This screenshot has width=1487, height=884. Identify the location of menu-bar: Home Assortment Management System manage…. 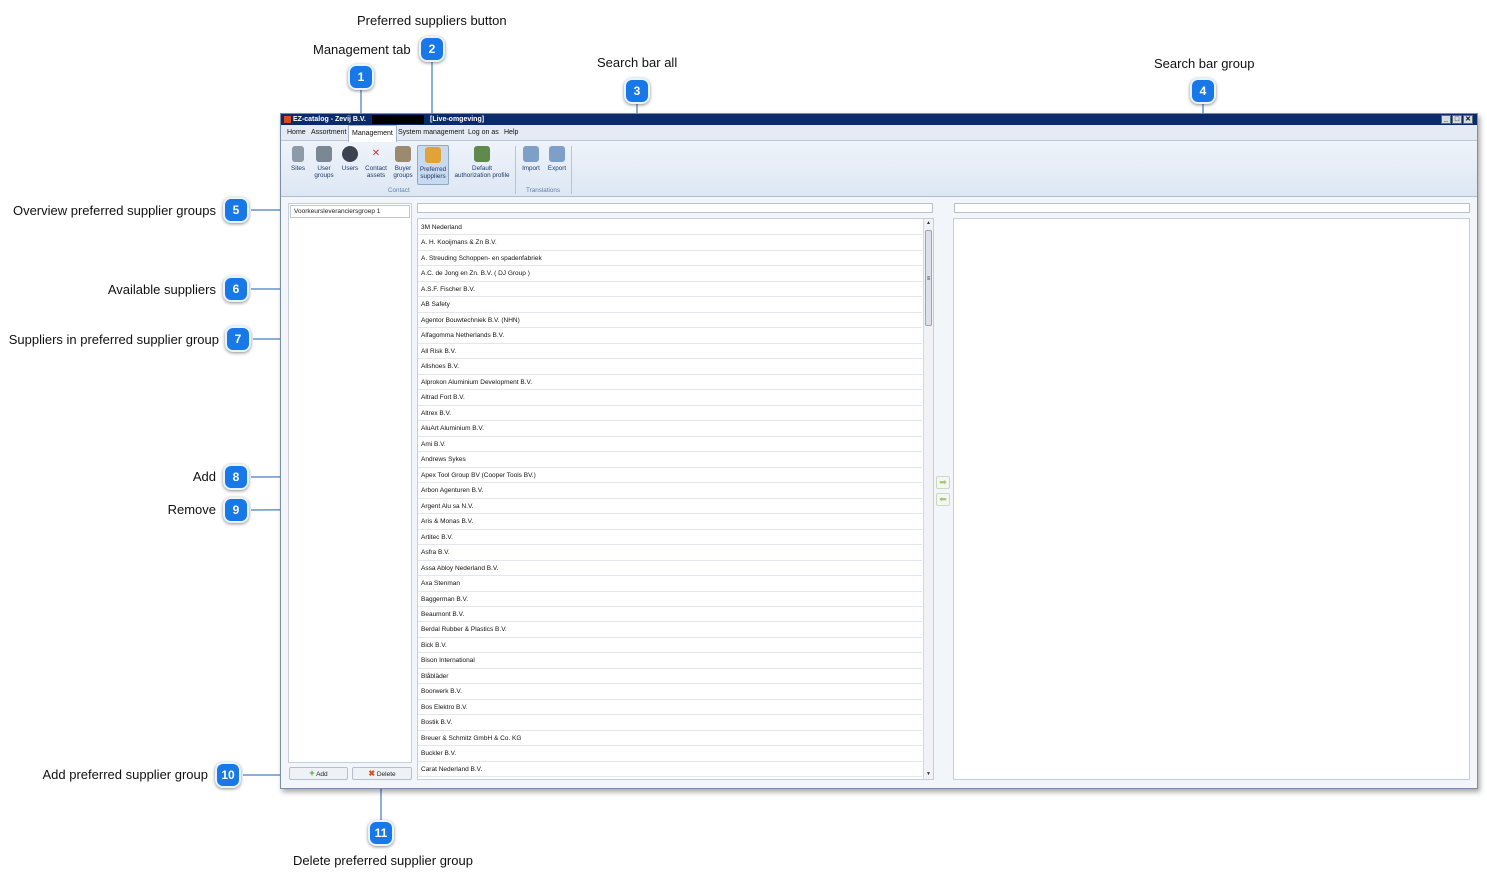
(879, 133).